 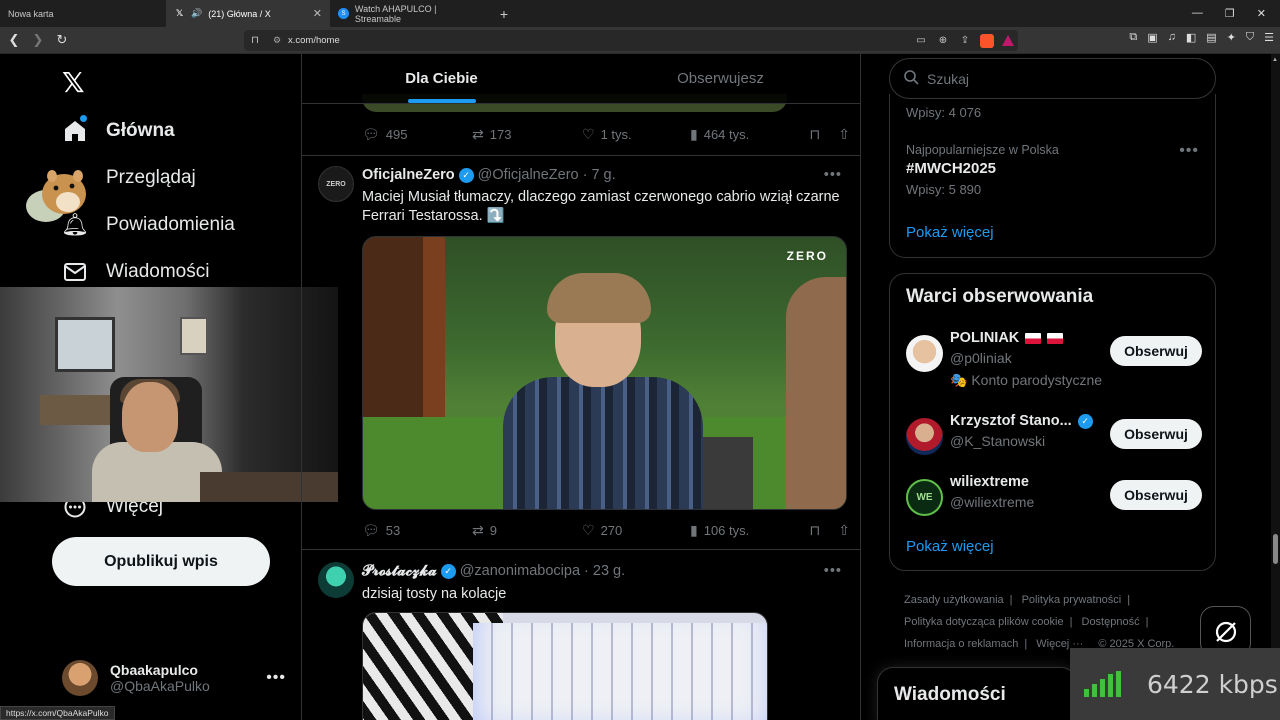 I want to click on footer-link: Dostępność, so click(x=1111, y=622).